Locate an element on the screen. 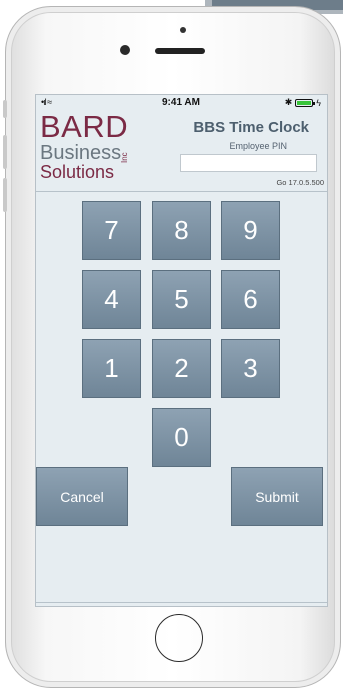 The height and width of the screenshot is (690, 343). logo-bard: BARD is located at coordinates (84, 126).